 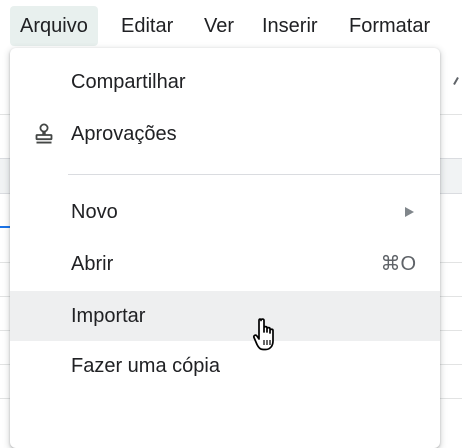 I want to click on menu-inserir: Inserir, so click(x=290, y=26).